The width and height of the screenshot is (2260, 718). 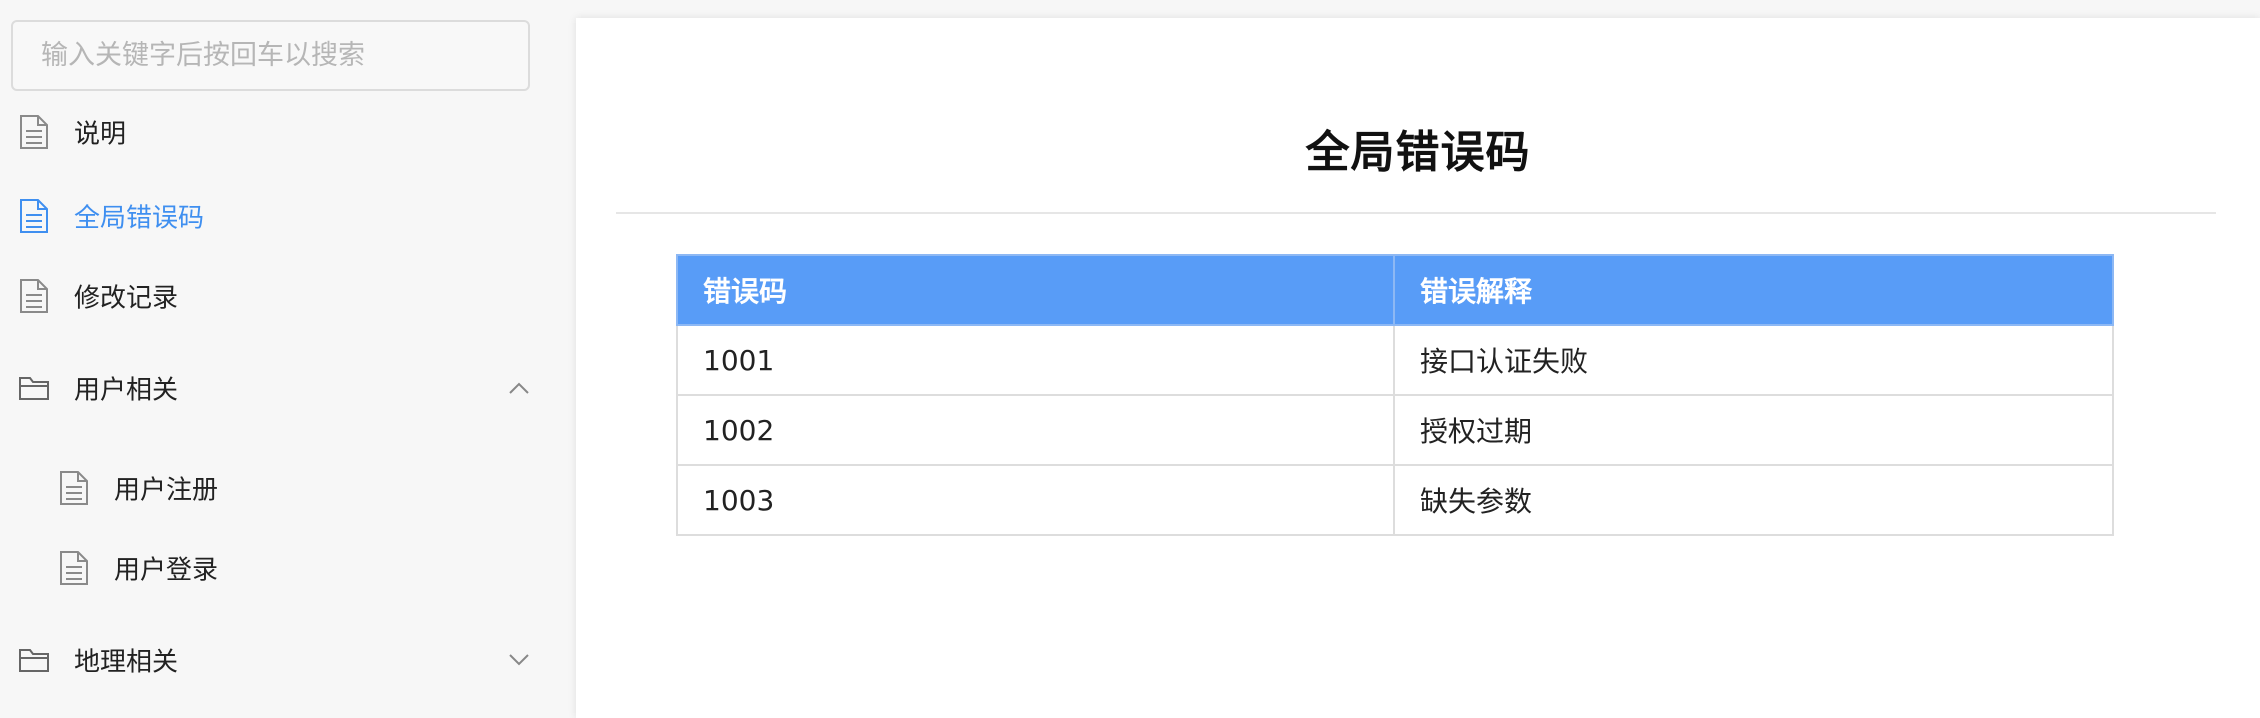 I want to click on sidebar-item-user-register: 用户注册, so click(x=278, y=488).